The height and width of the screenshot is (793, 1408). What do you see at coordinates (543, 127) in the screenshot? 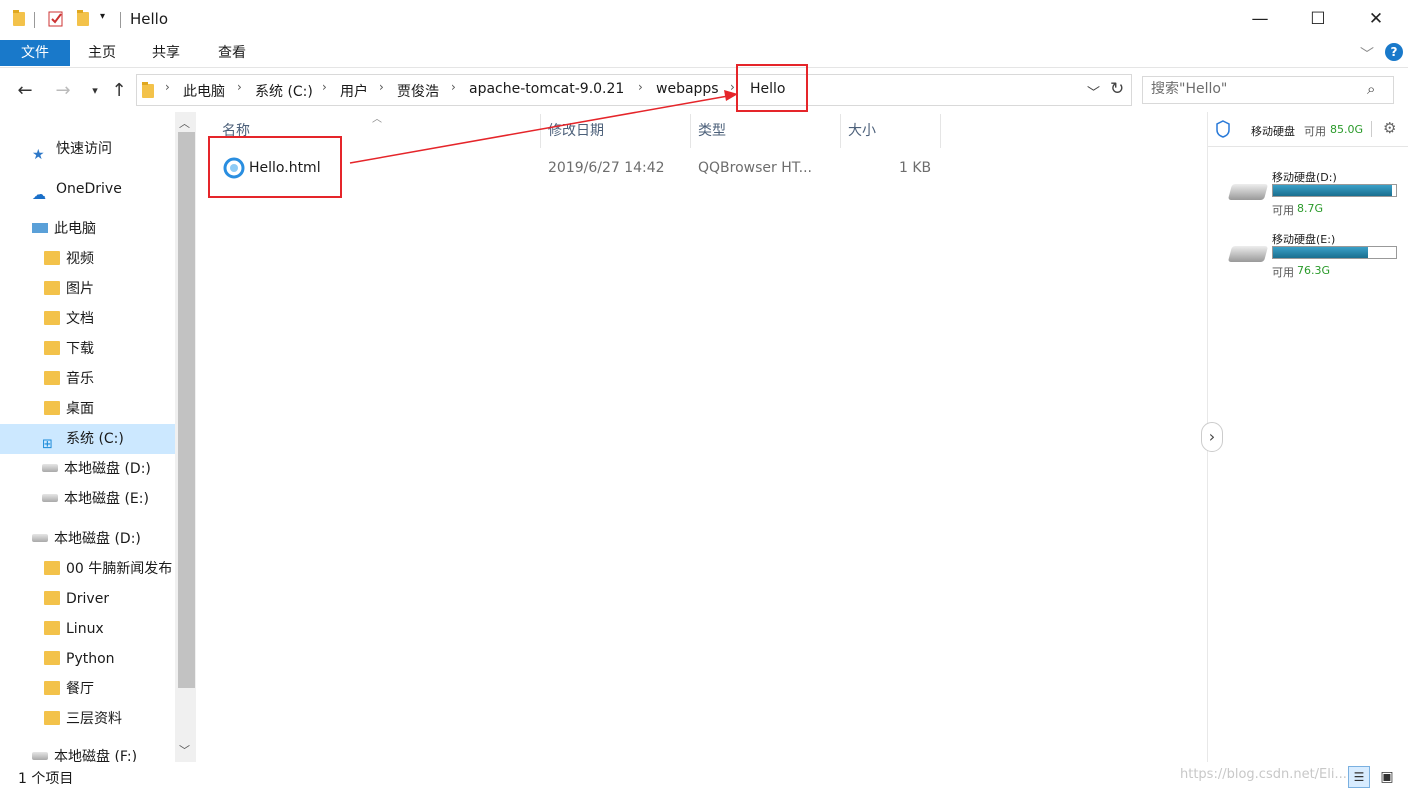
I see `annotation-arrow` at bounding box center [543, 127].